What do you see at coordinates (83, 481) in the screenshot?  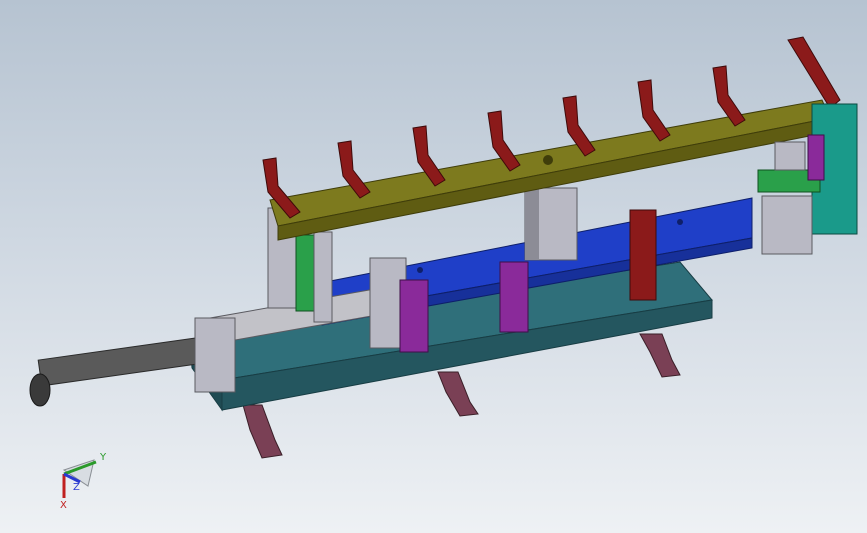 I see `coordinate-triad: Y Z X` at bounding box center [83, 481].